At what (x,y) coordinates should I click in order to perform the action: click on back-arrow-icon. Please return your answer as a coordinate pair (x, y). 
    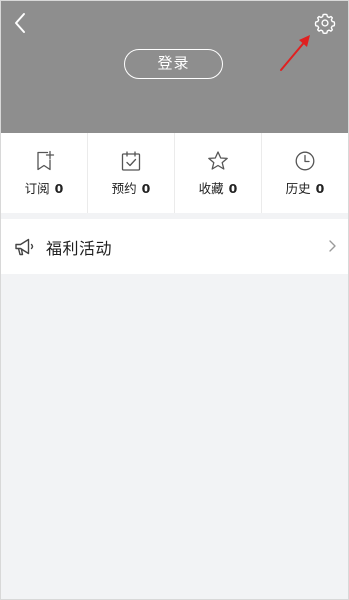
    Looking at the image, I should click on (21, 23).